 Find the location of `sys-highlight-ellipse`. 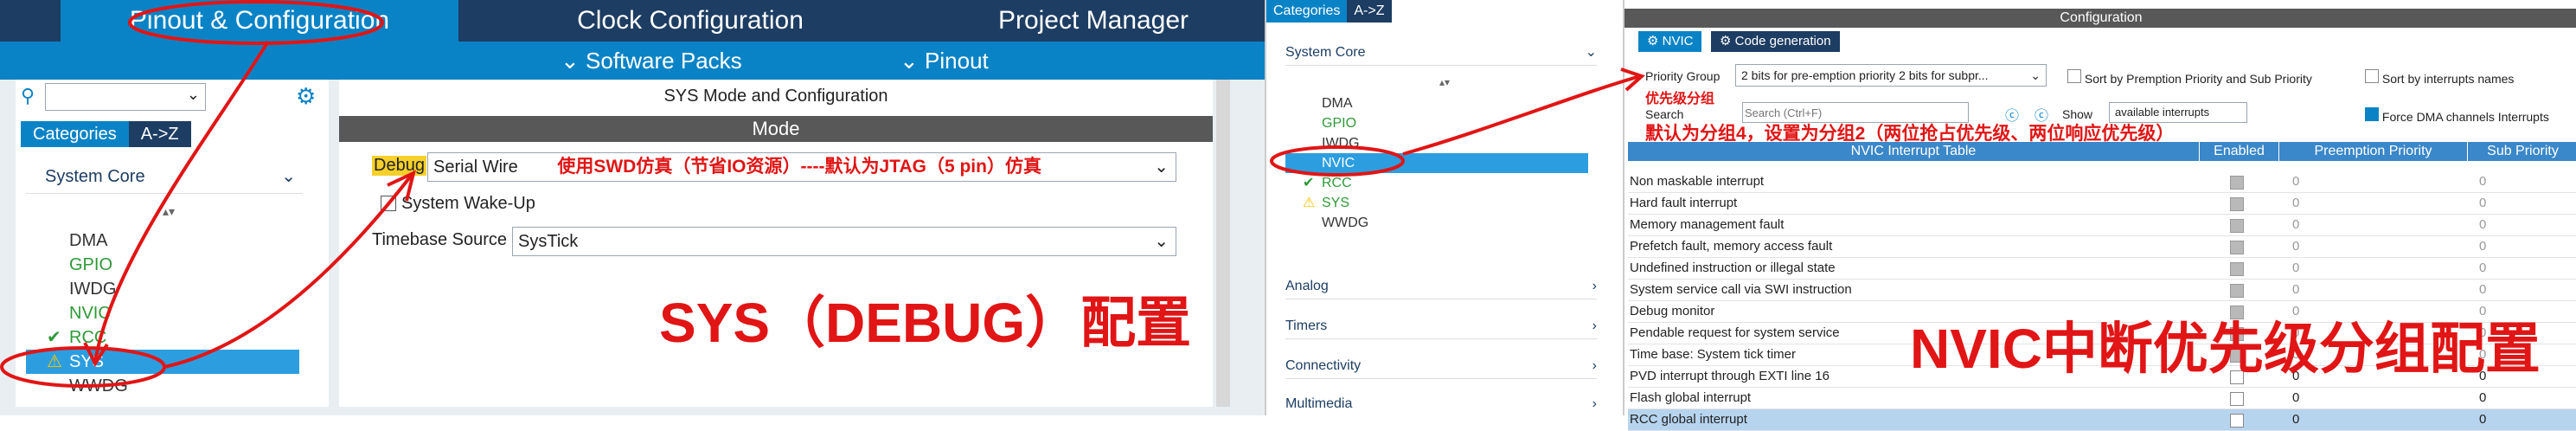

sys-highlight-ellipse is located at coordinates (83, 367).